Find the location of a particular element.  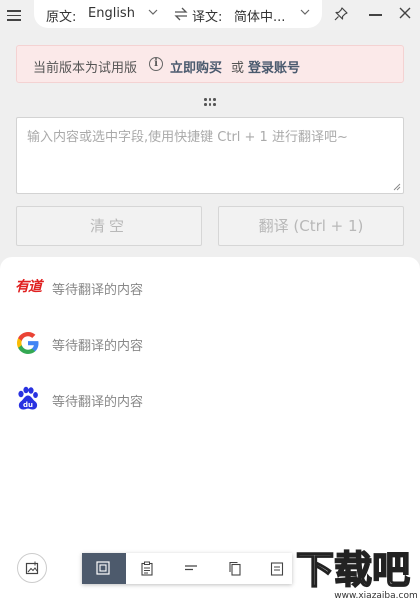

youdao-logo-icon: 有道 is located at coordinates (28, 287).